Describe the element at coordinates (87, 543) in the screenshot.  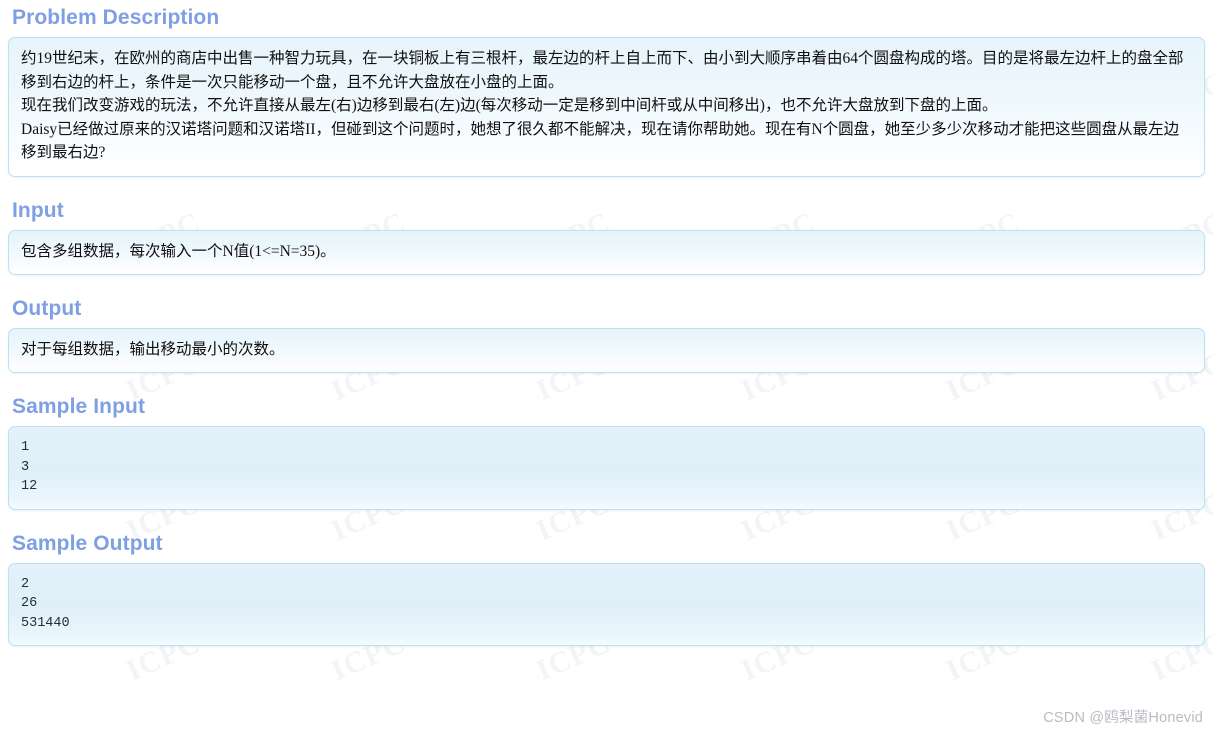
I see `section-heading-sample-output: Sample Output` at that location.